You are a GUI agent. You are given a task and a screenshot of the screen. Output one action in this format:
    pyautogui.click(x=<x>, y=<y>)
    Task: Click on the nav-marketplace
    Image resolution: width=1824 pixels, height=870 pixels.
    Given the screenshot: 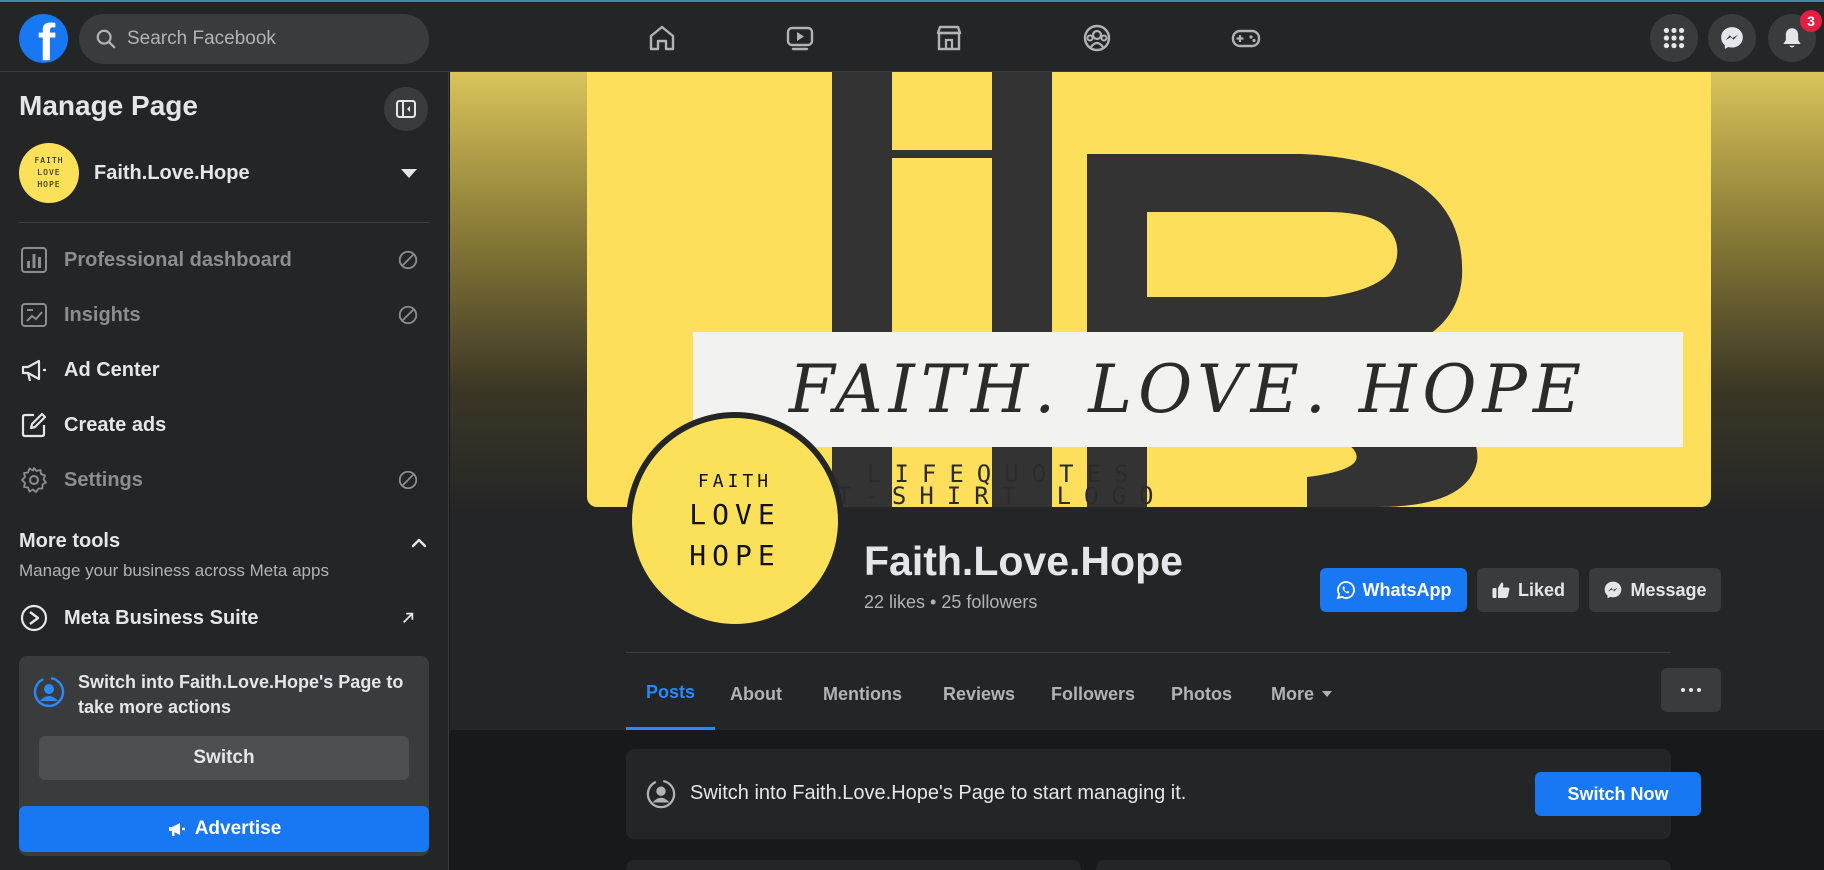 What is the action you would take?
    pyautogui.click(x=949, y=38)
    